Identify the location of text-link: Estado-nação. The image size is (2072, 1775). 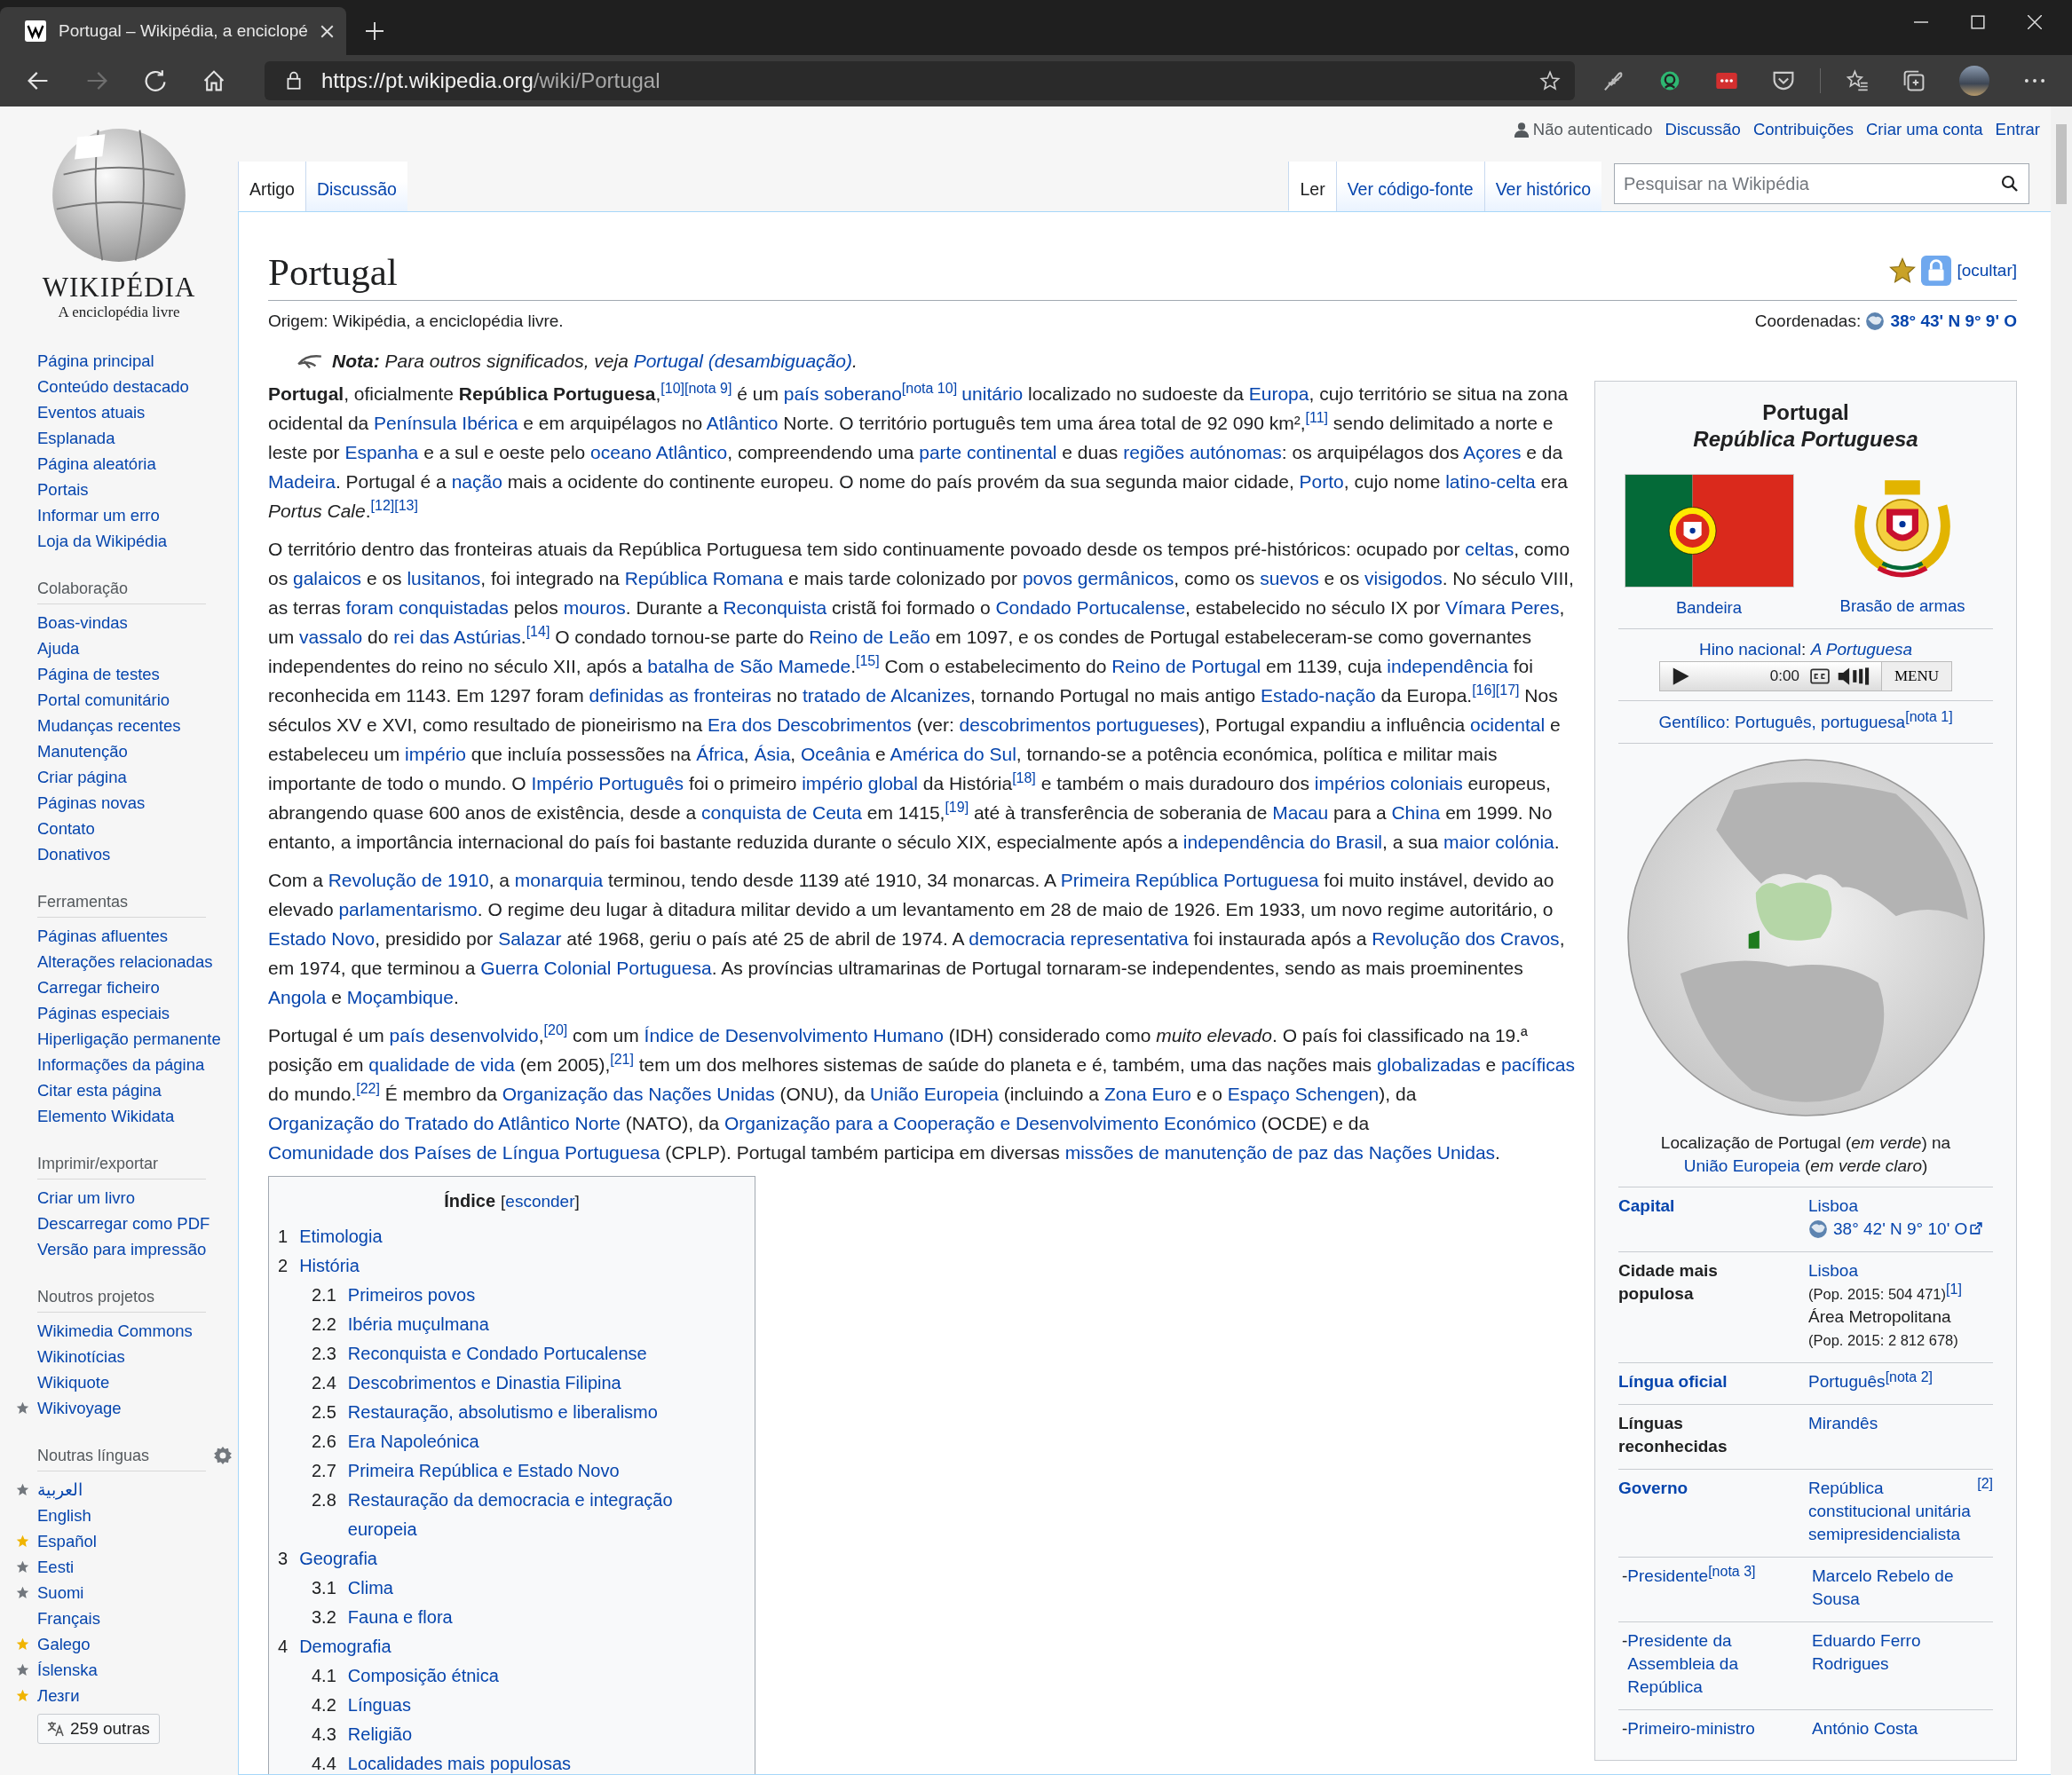
(1318, 695).